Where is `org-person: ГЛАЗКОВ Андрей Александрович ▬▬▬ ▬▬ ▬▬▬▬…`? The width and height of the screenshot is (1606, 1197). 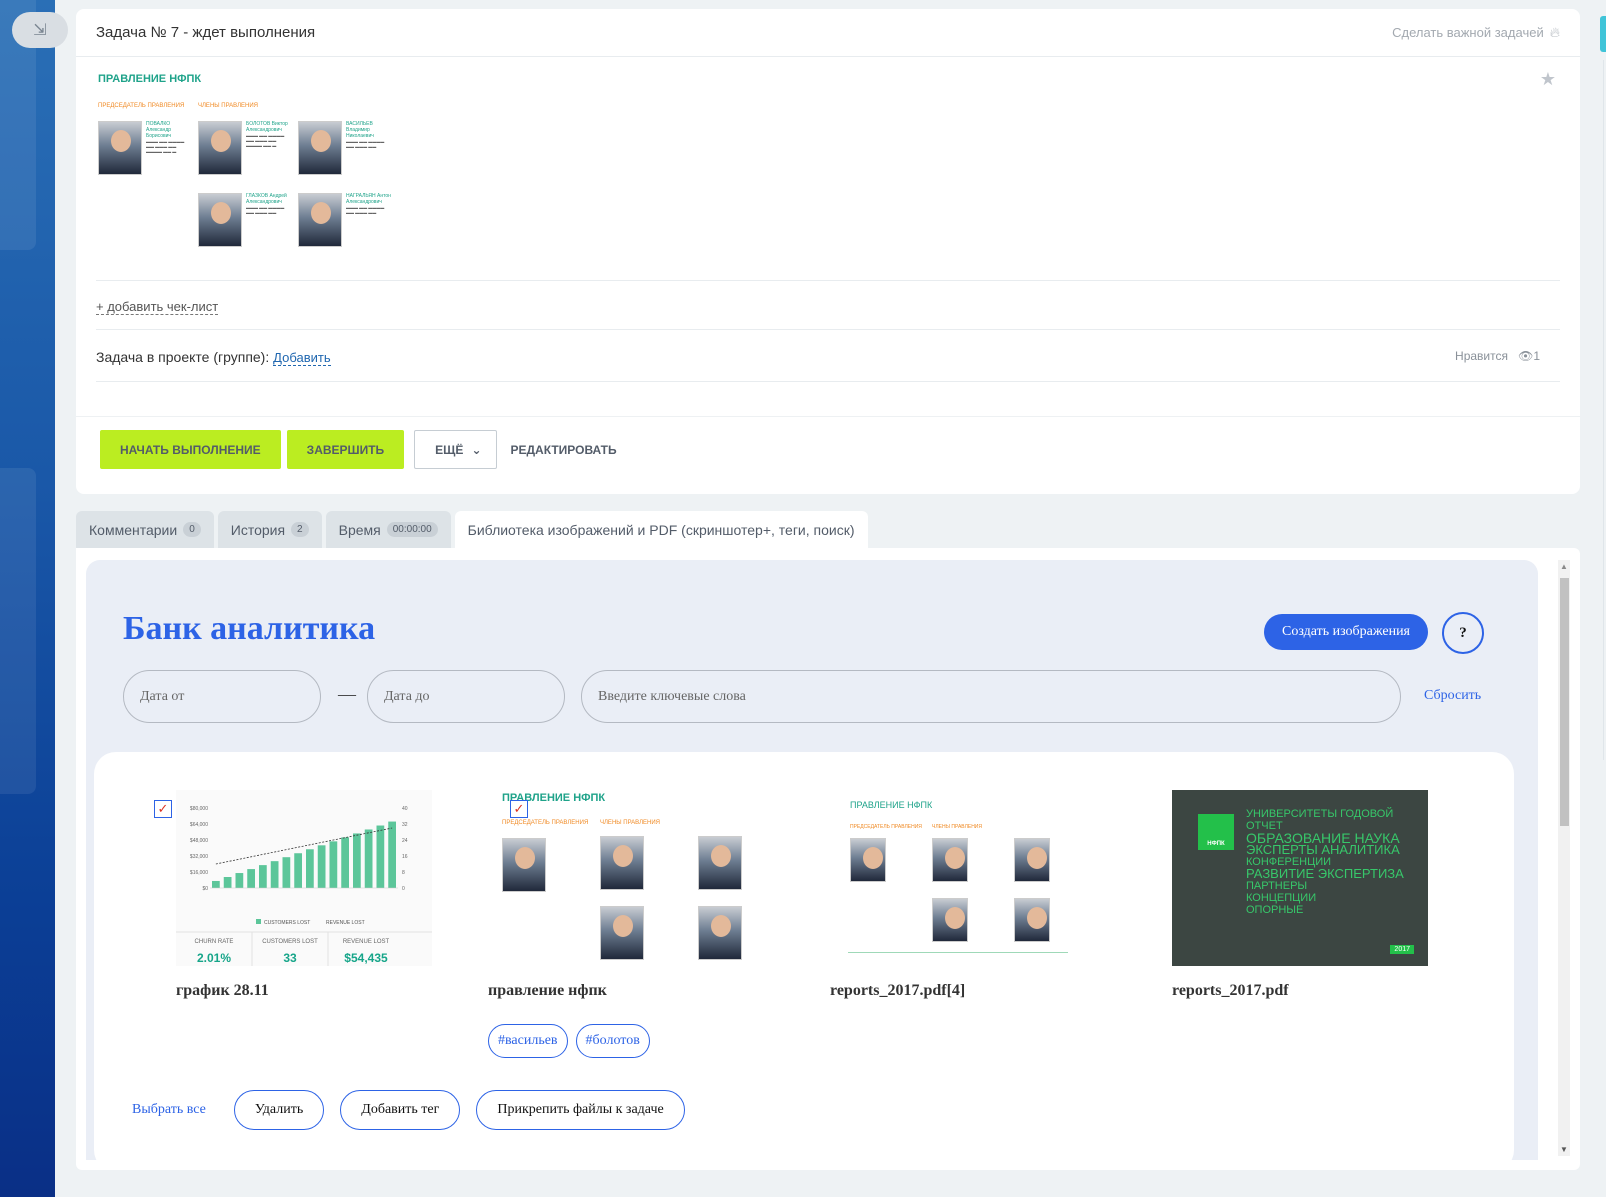
org-person: ГЛАЗКОВ Андрей Александрович ▬▬▬ ▬▬ ▬▬▬▬… is located at coordinates (245, 220).